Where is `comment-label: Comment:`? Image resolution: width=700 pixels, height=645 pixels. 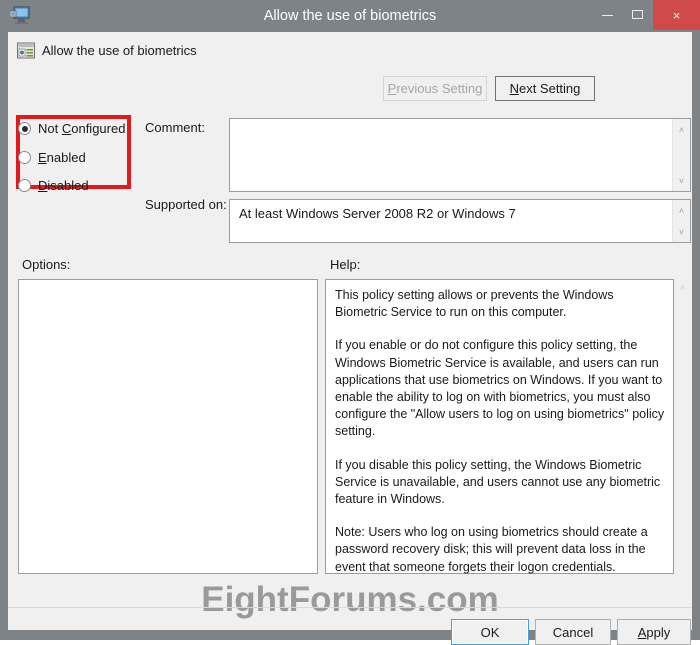 comment-label: Comment: is located at coordinates (175, 127).